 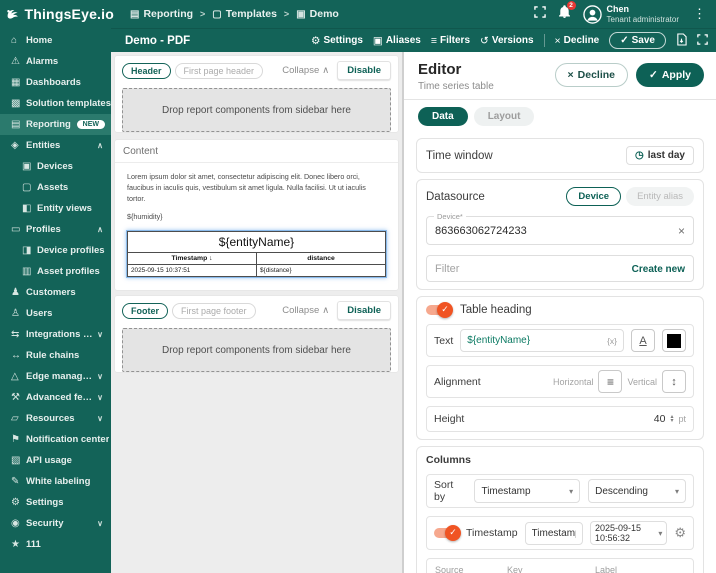 What do you see at coordinates (539, 14) in the screenshot?
I see `fullscreen-button` at bounding box center [539, 14].